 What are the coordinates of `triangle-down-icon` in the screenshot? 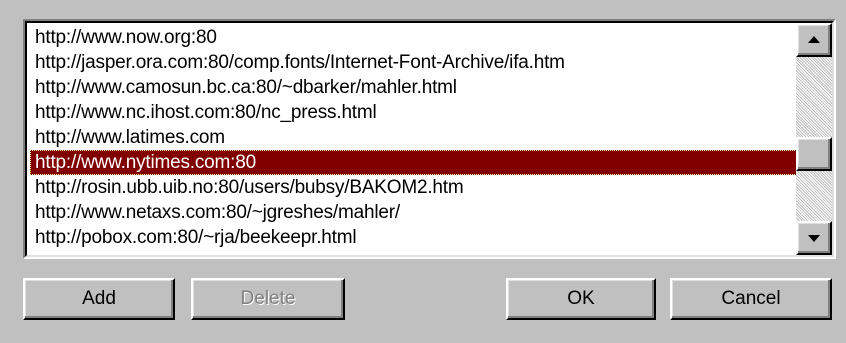 It's located at (814, 238).